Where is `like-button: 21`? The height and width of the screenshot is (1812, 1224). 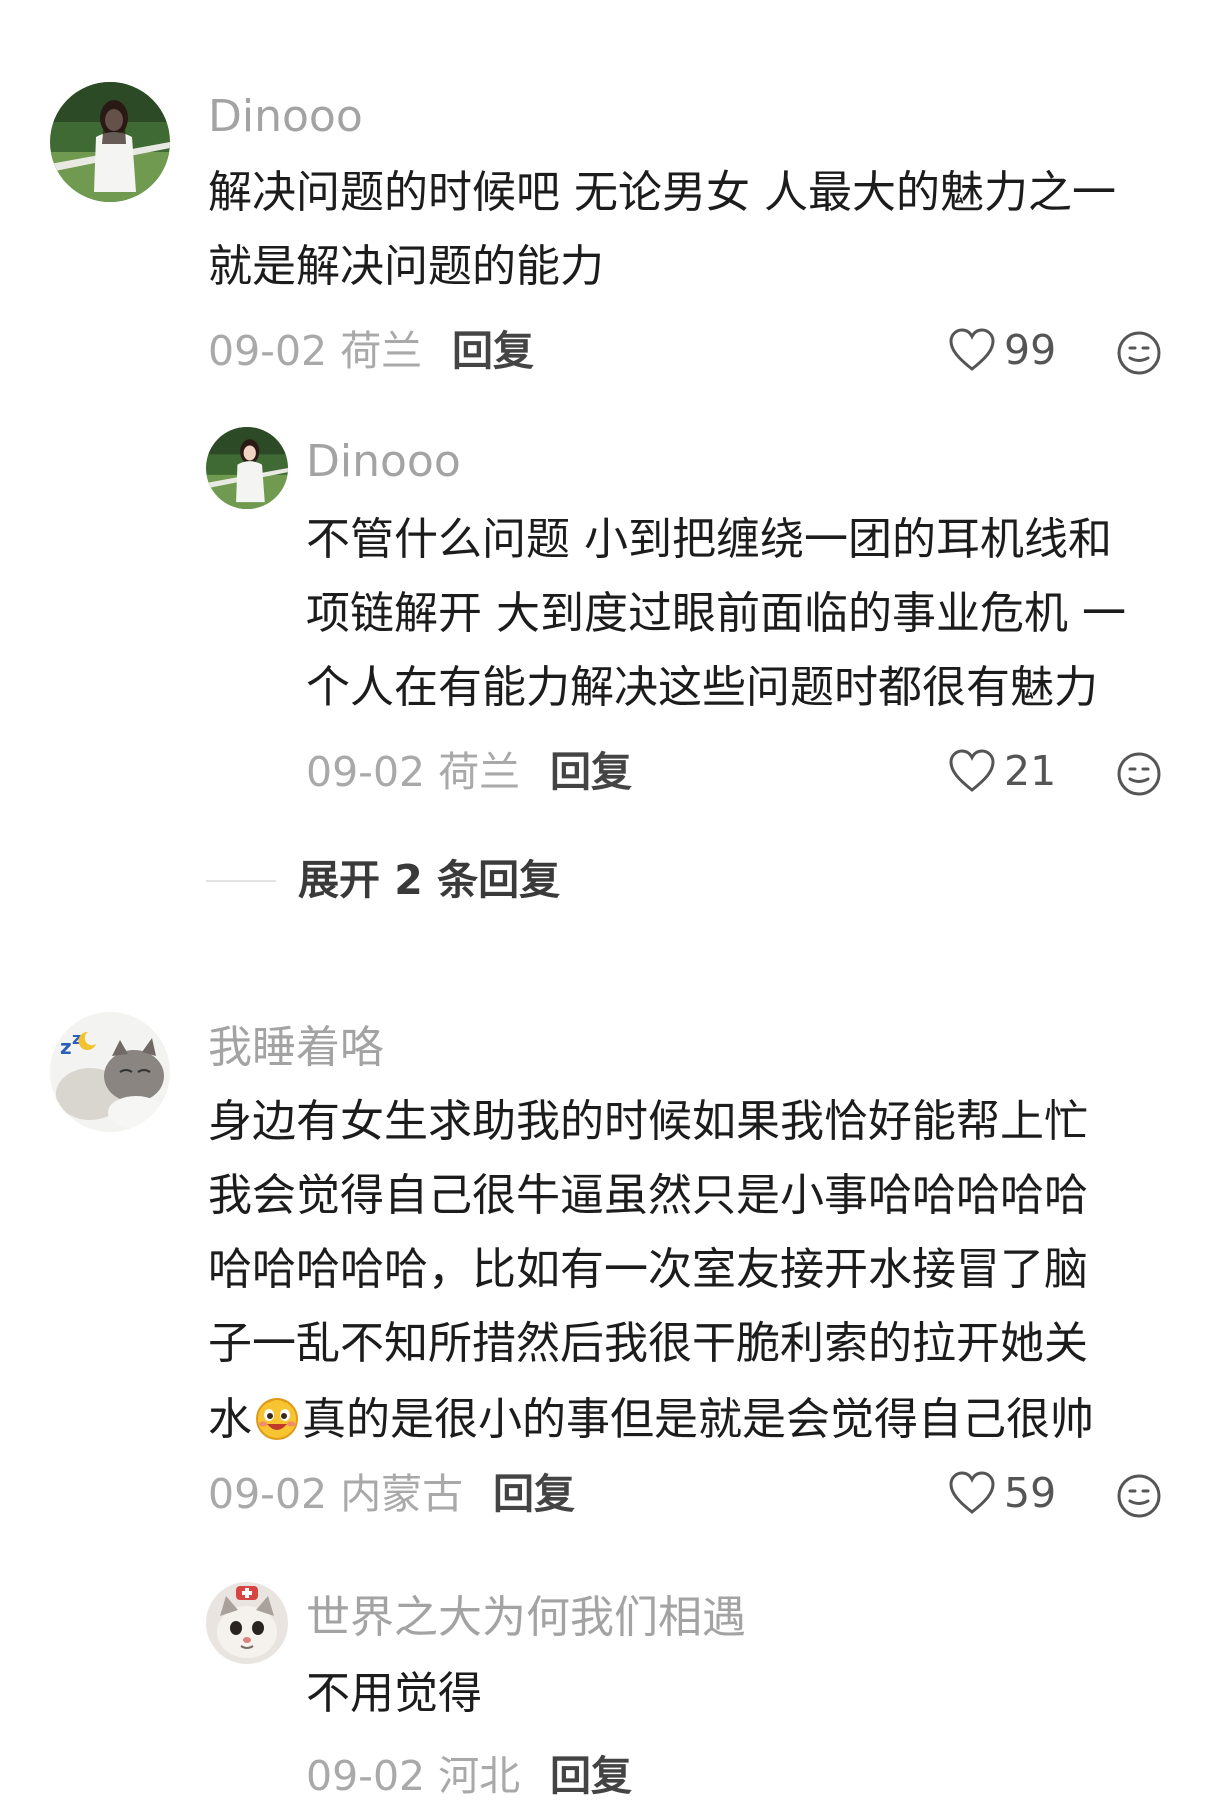
like-button: 21 is located at coordinates (1002, 771).